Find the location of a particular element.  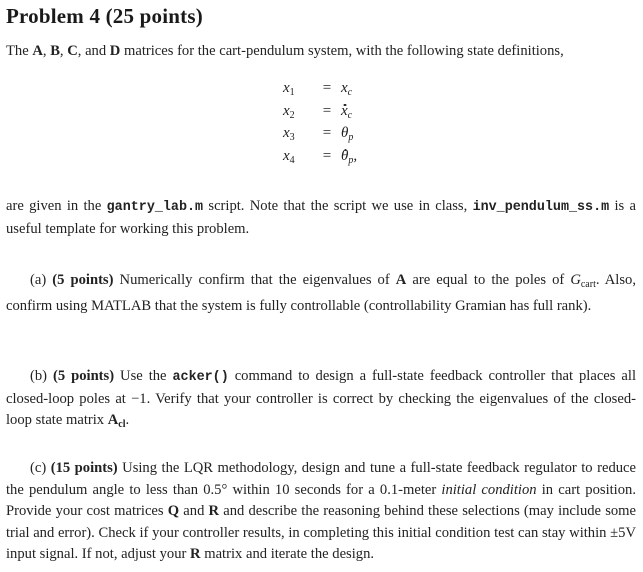

state-definitions: x1 = xc x2 = xc x3 = θp x4 = θp, is located at coordinates (320, 125).